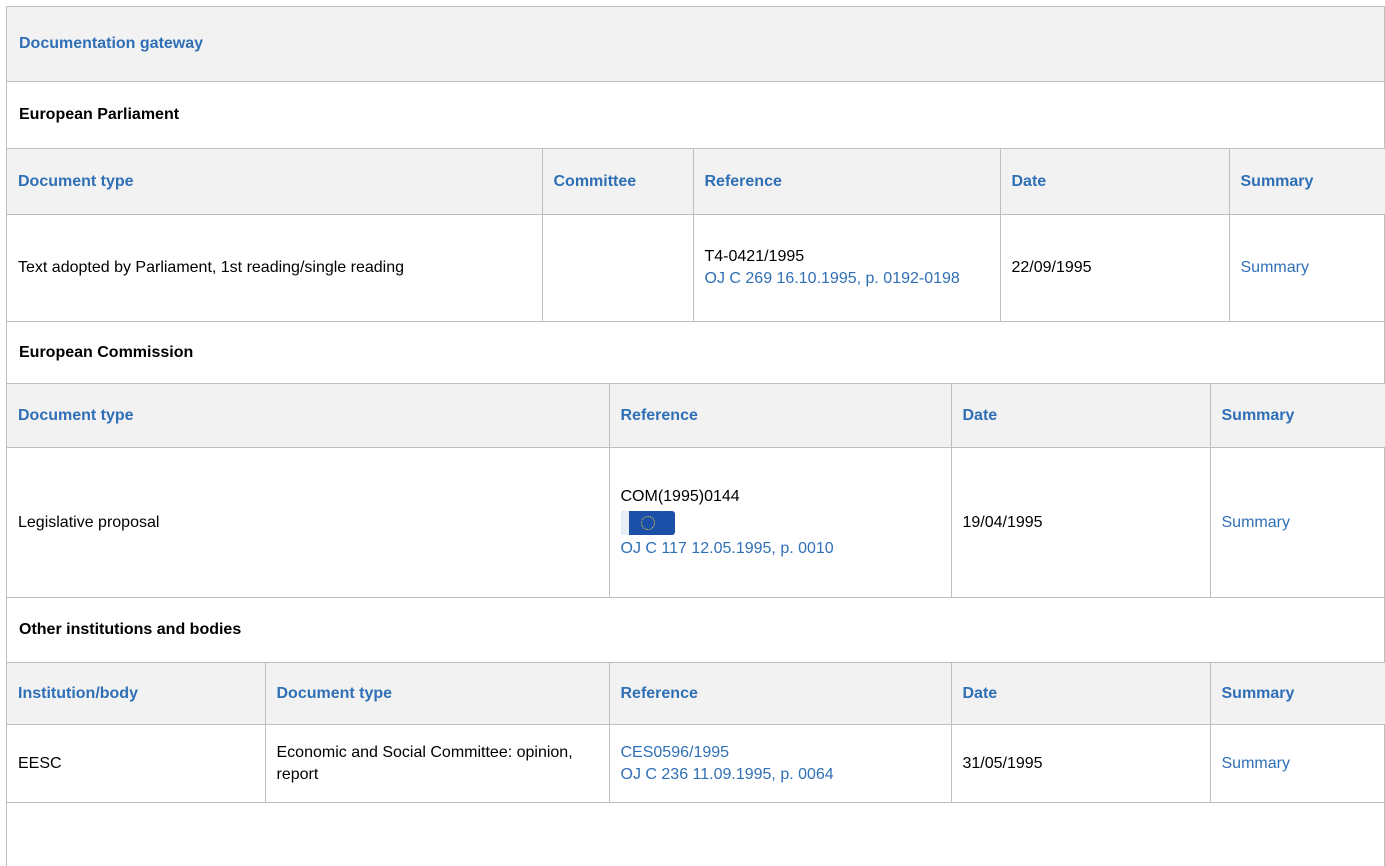 This screenshot has height=866, width=1385. I want to click on column-header-institution: Institution/body, so click(136, 693).